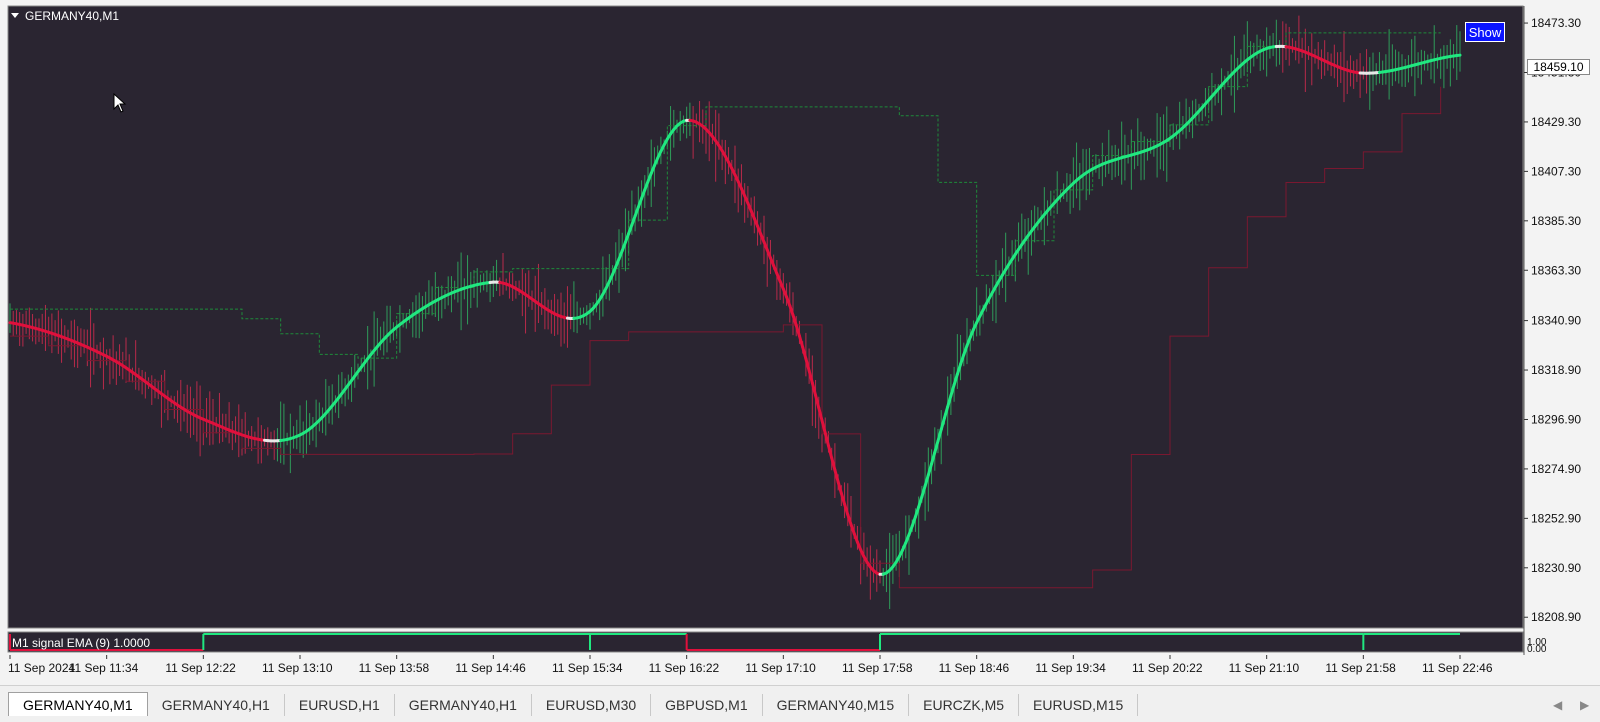 The height and width of the screenshot is (722, 1600). I want to click on mouse-cursor-icon, so click(120, 103).